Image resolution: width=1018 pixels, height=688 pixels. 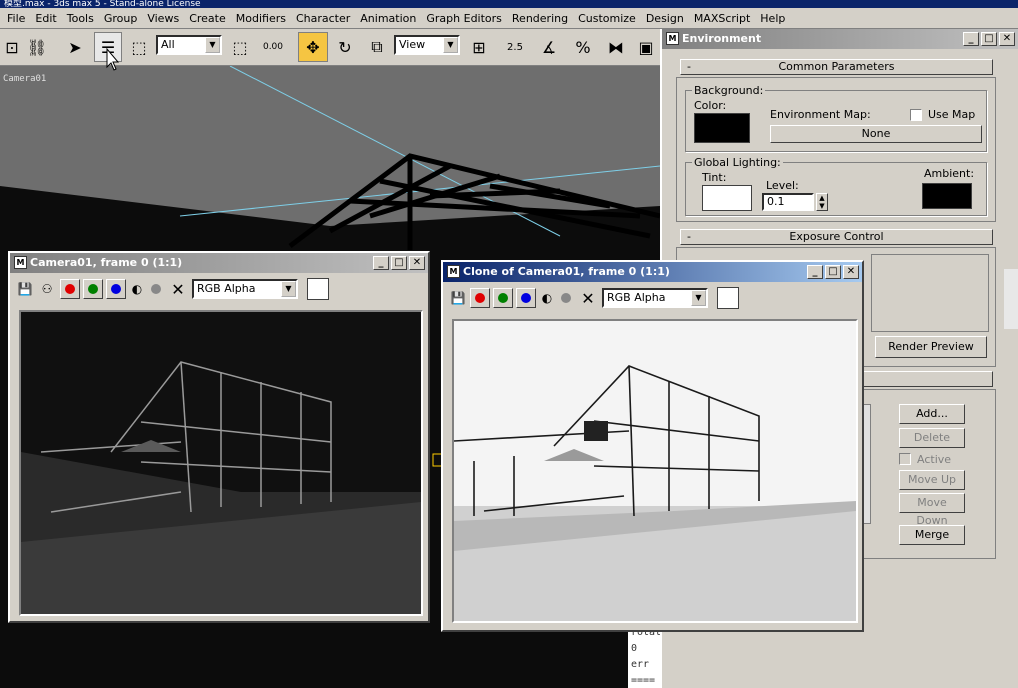 I want to click on active-checkbox, so click(x=905, y=459).